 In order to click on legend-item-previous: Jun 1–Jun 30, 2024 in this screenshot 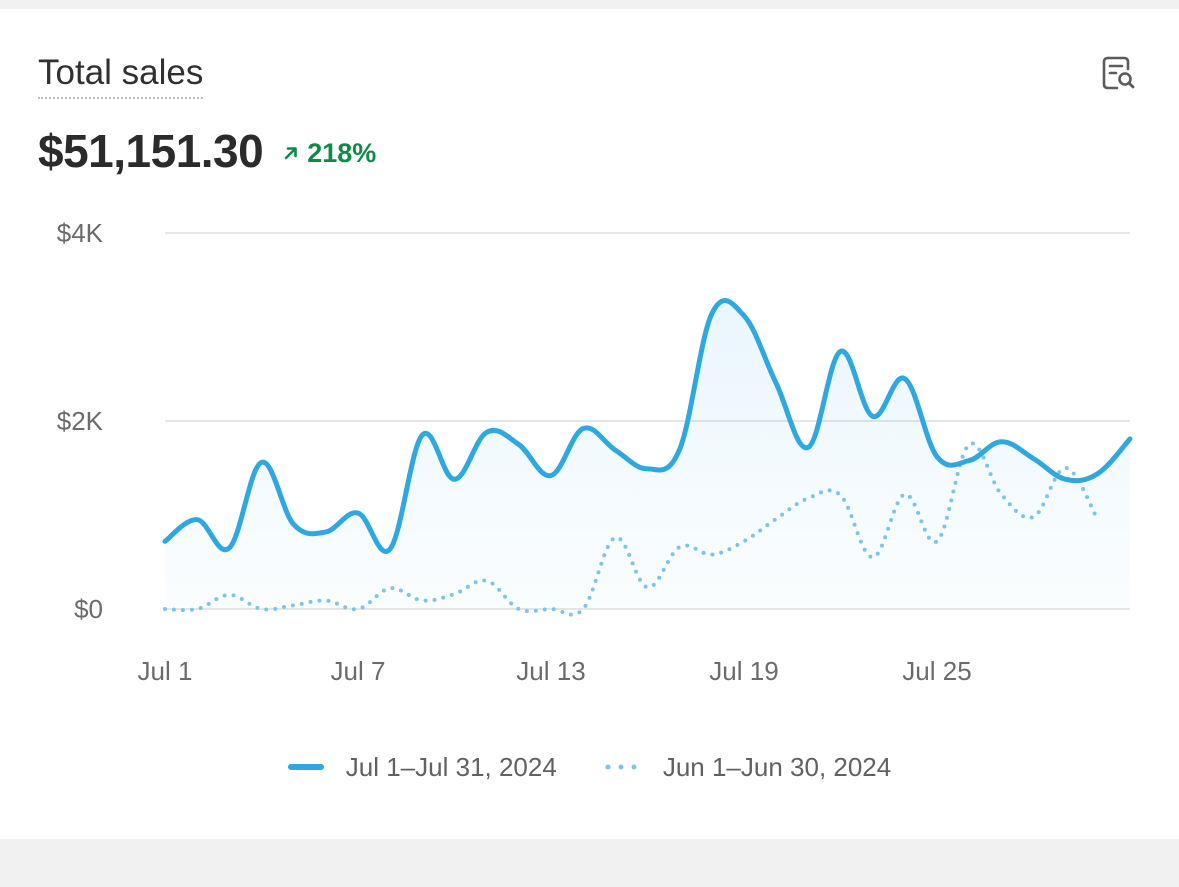, I will do `click(748, 767)`.